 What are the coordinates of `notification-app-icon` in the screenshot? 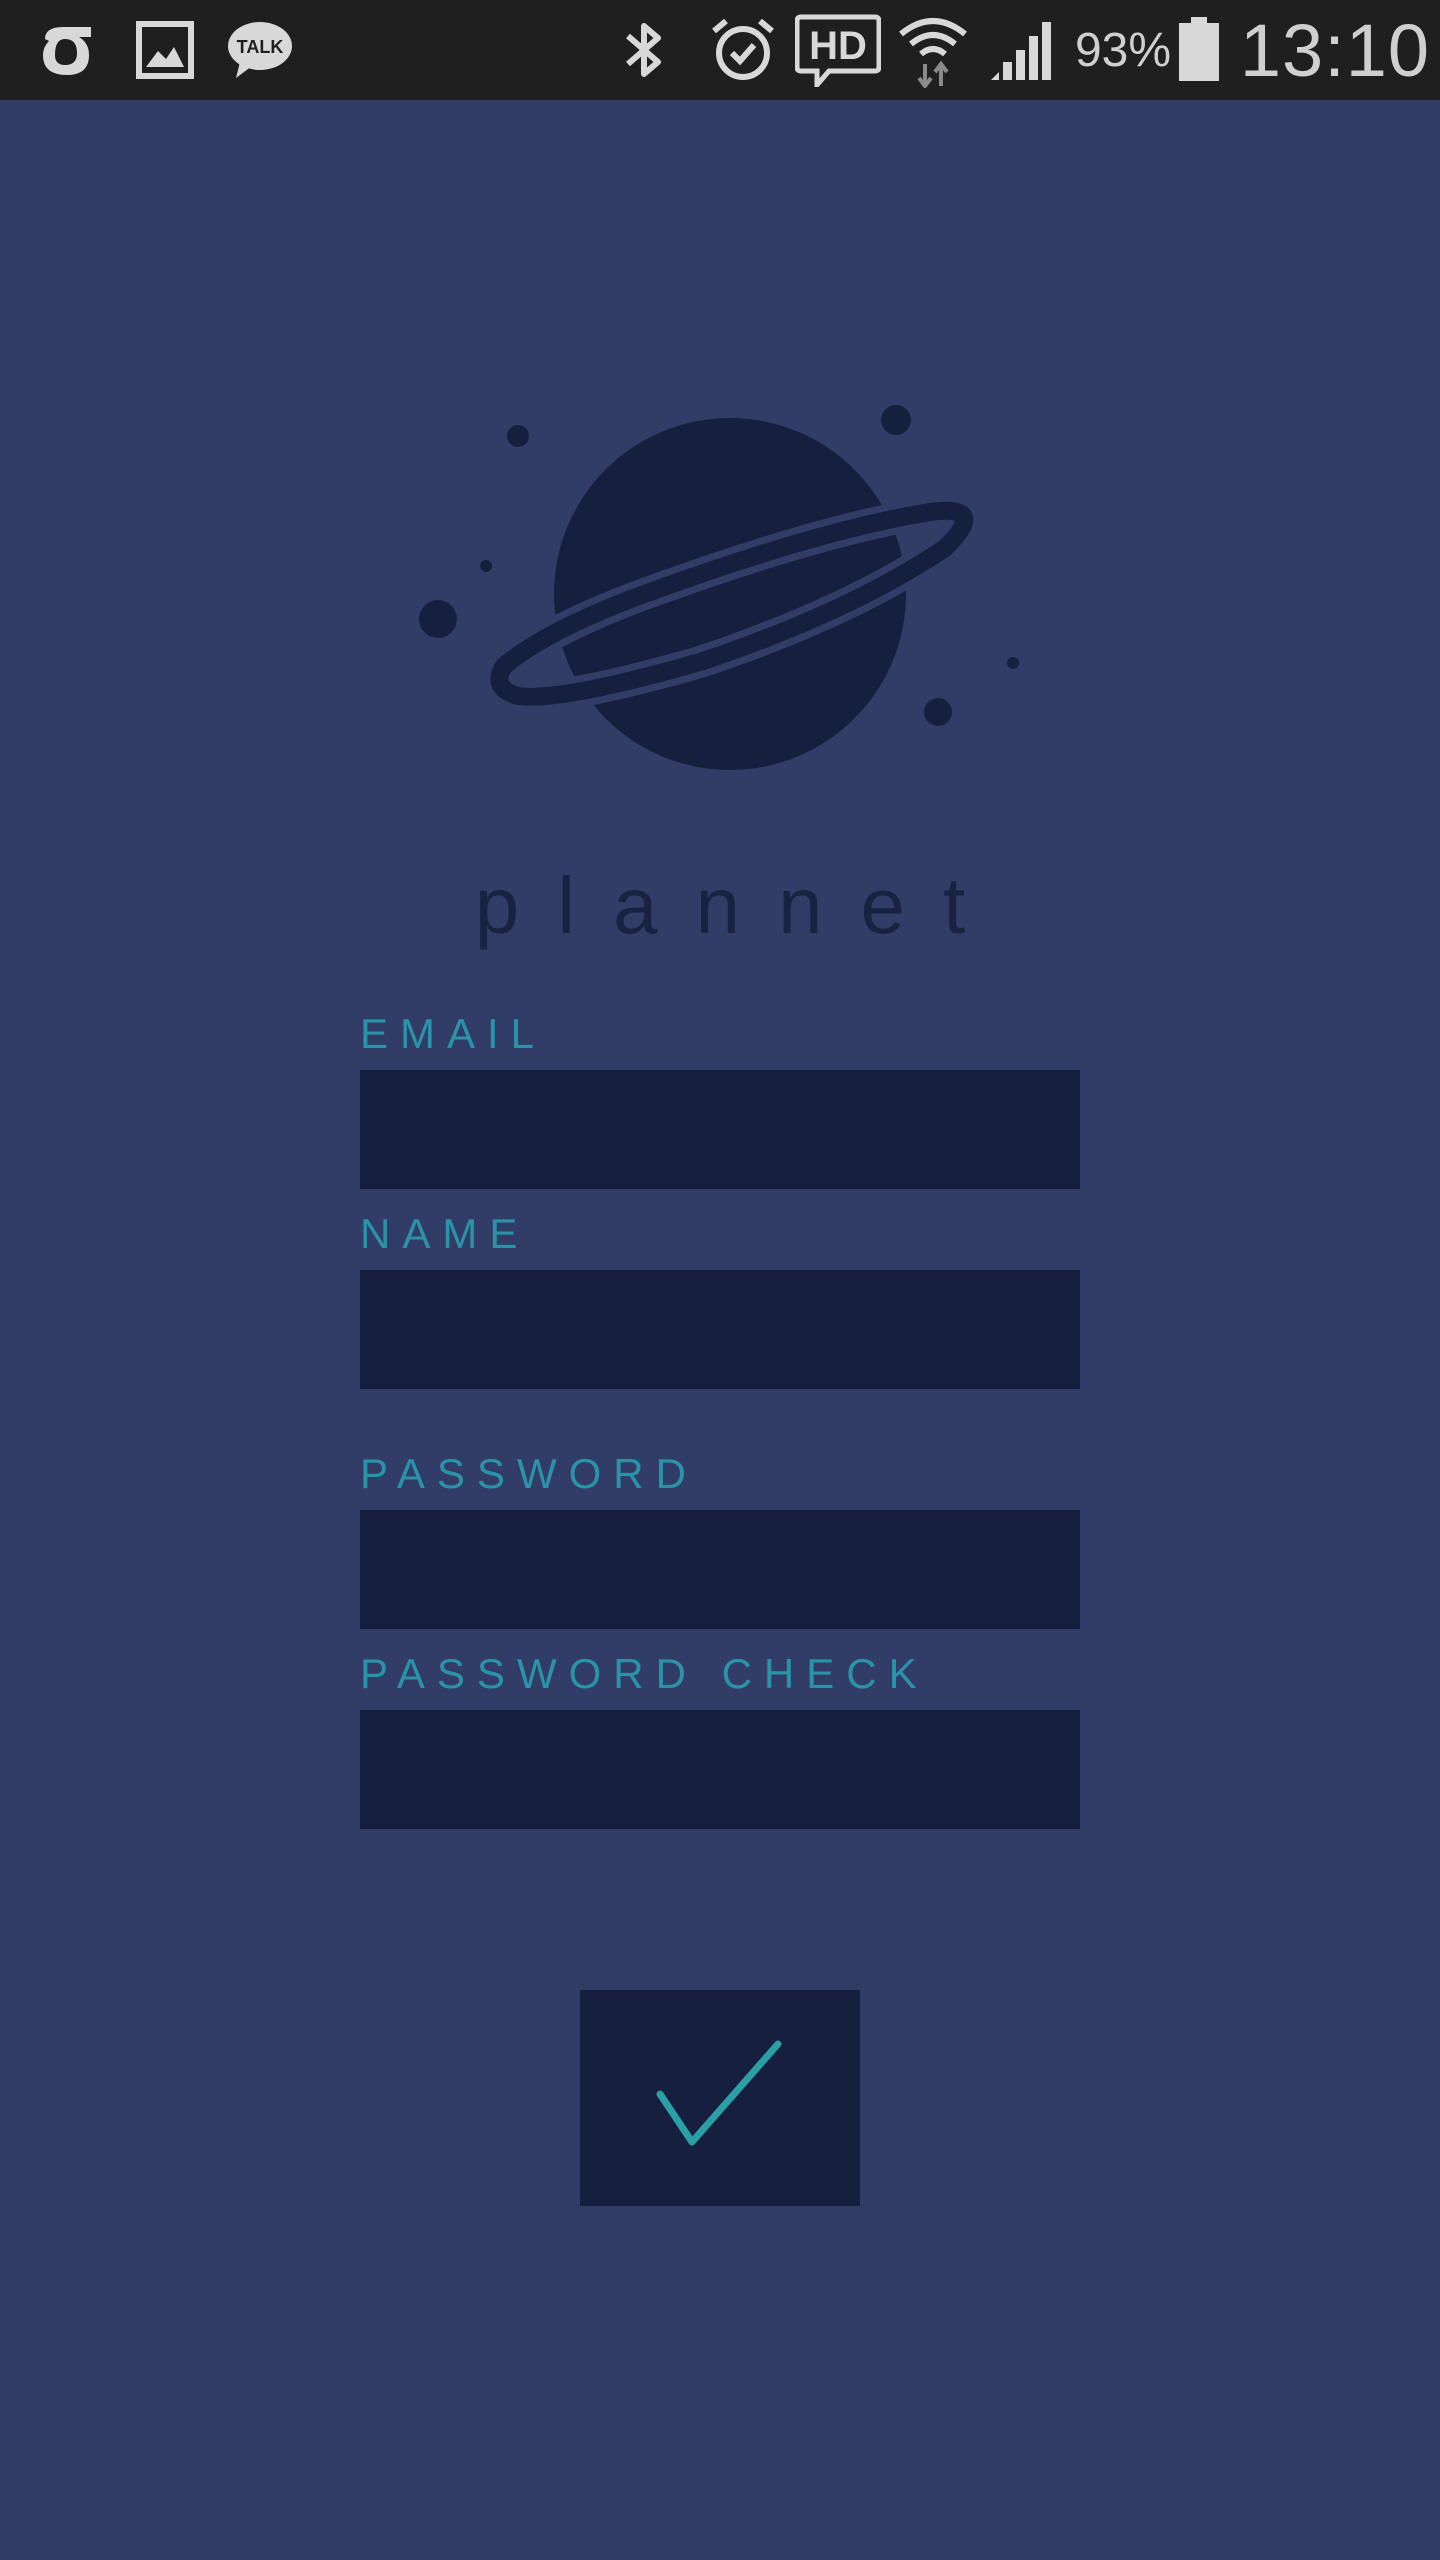 It's located at (65, 50).